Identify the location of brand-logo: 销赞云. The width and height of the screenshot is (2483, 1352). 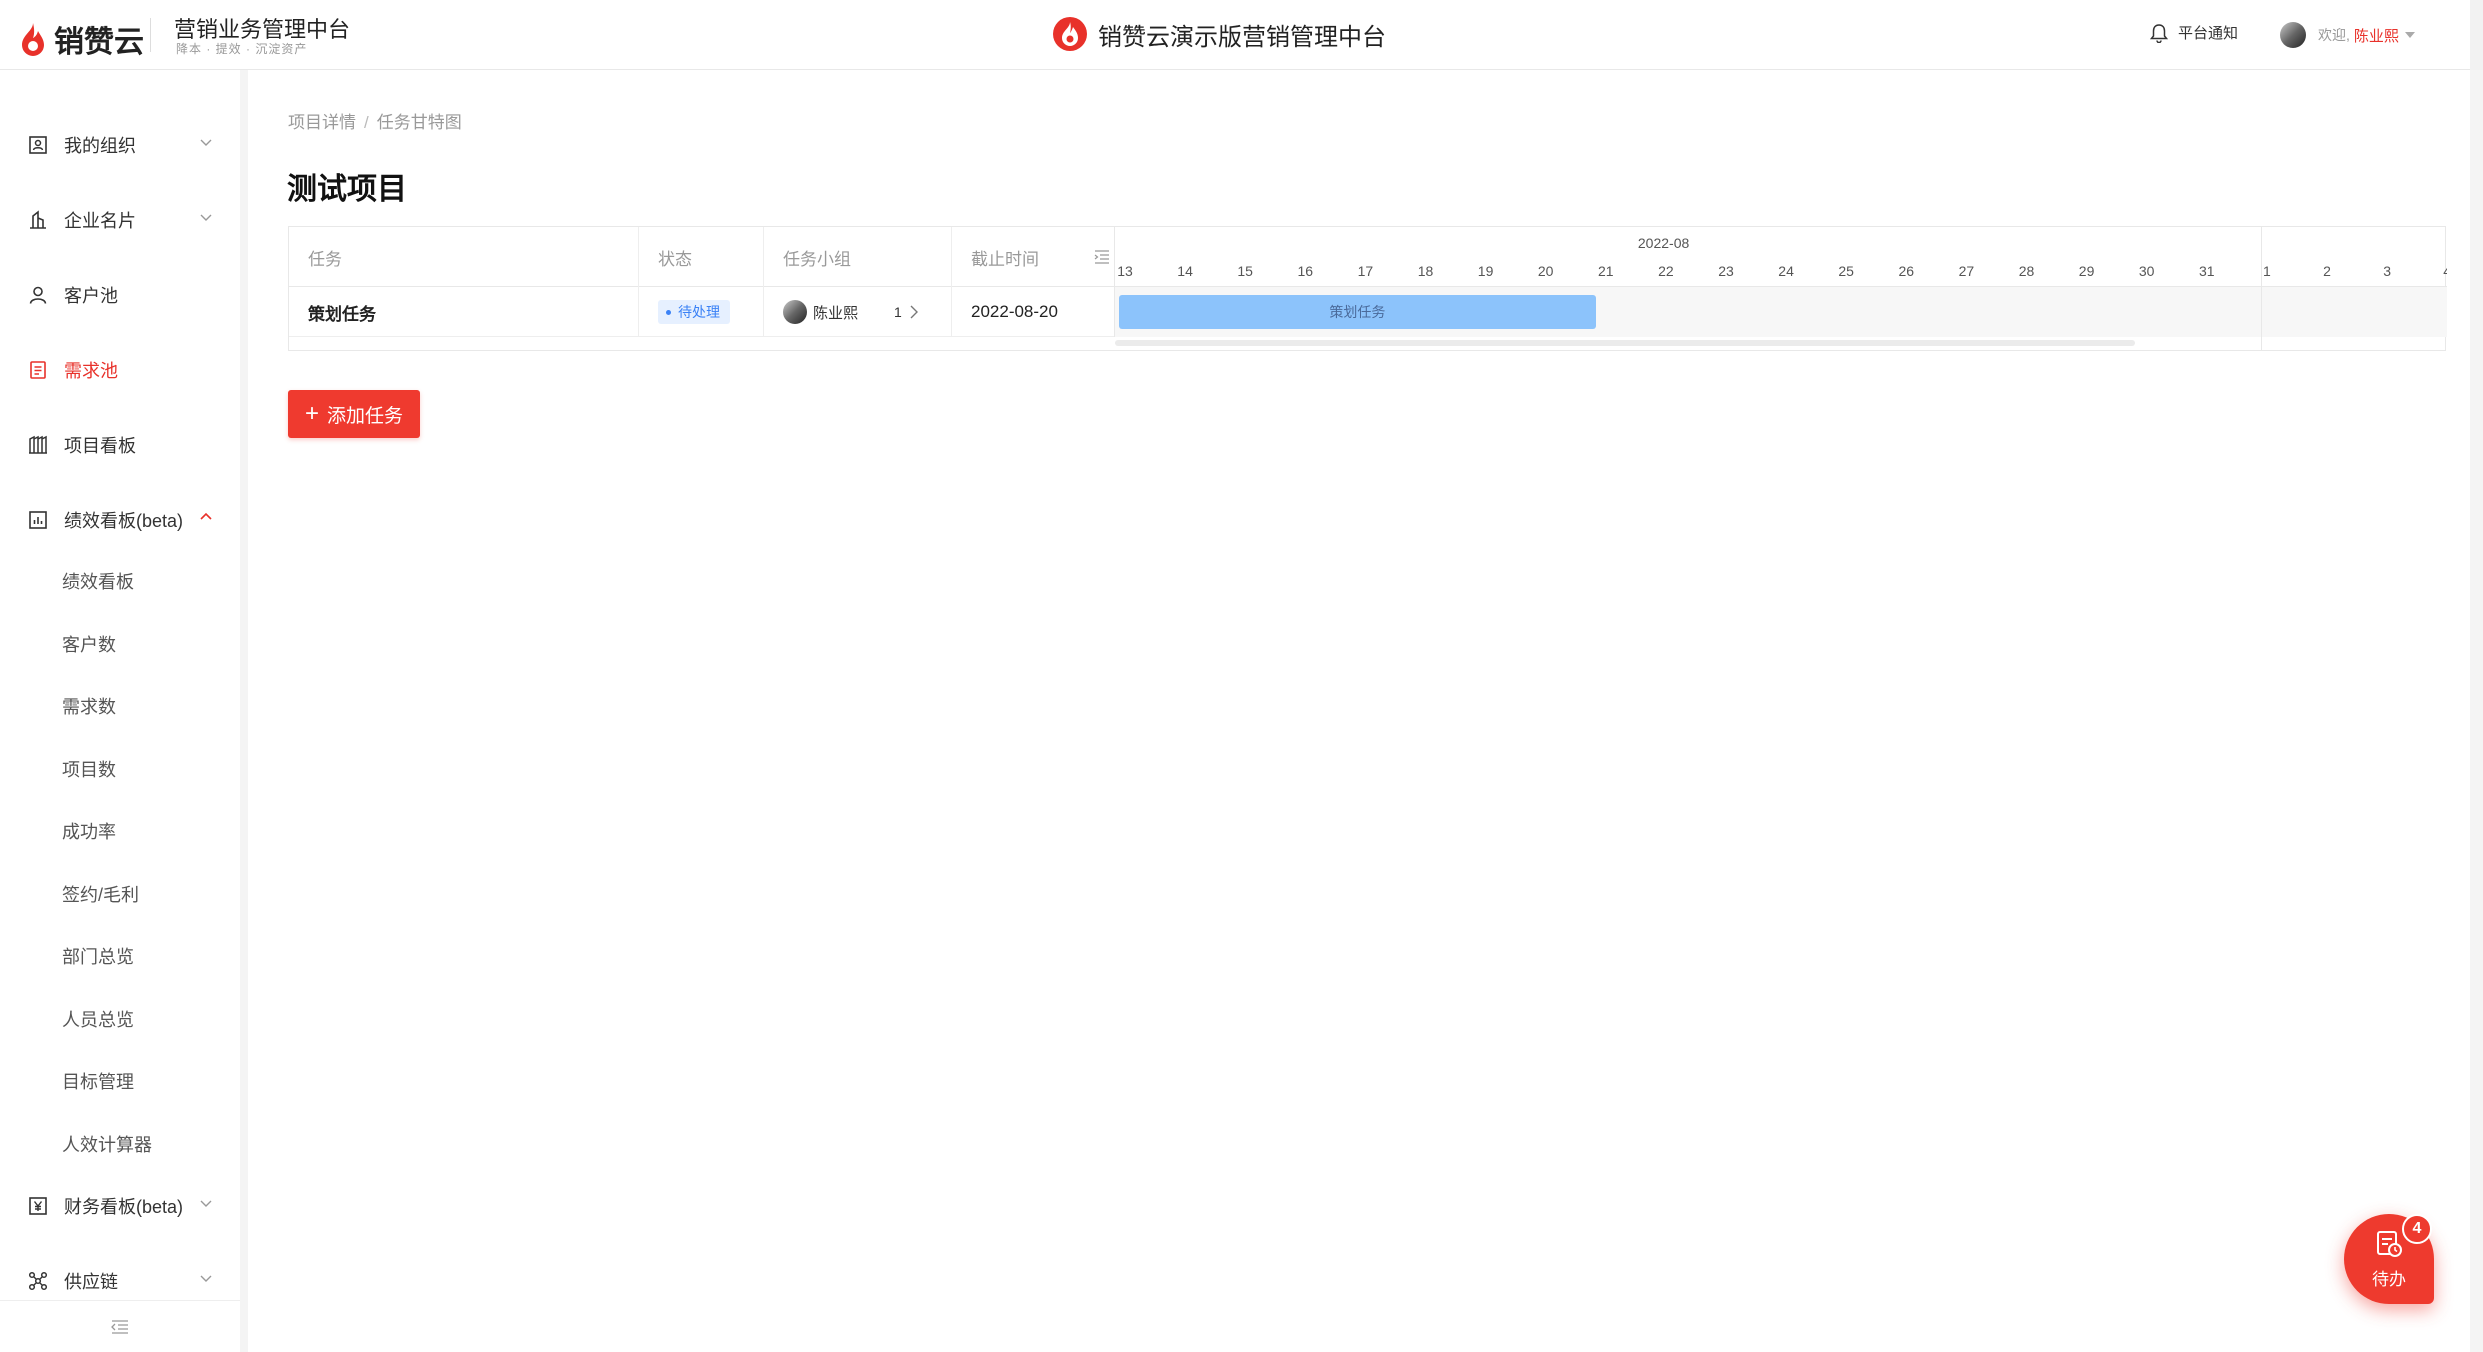
(81, 39).